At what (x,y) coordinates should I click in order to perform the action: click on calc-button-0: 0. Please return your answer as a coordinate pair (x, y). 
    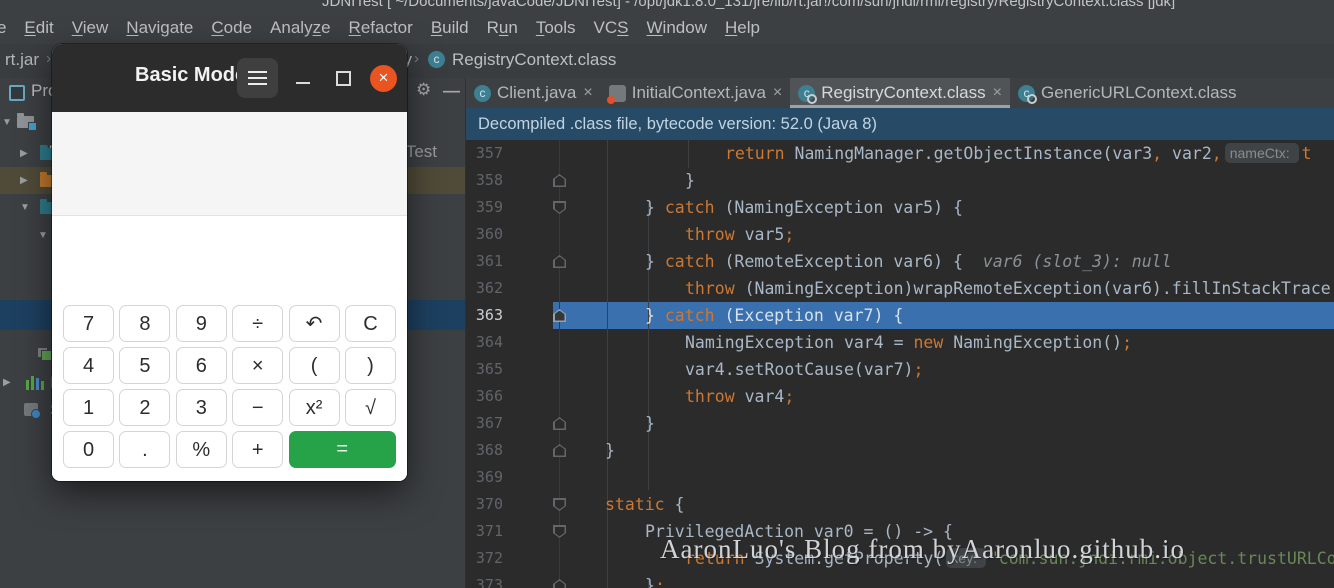
    Looking at the image, I should click on (88, 449).